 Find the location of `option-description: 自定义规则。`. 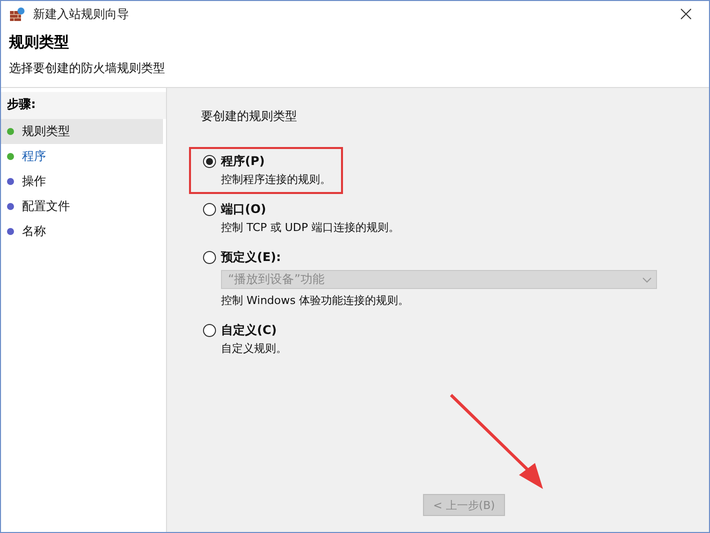

option-description: 自定义规则。 is located at coordinates (254, 348).